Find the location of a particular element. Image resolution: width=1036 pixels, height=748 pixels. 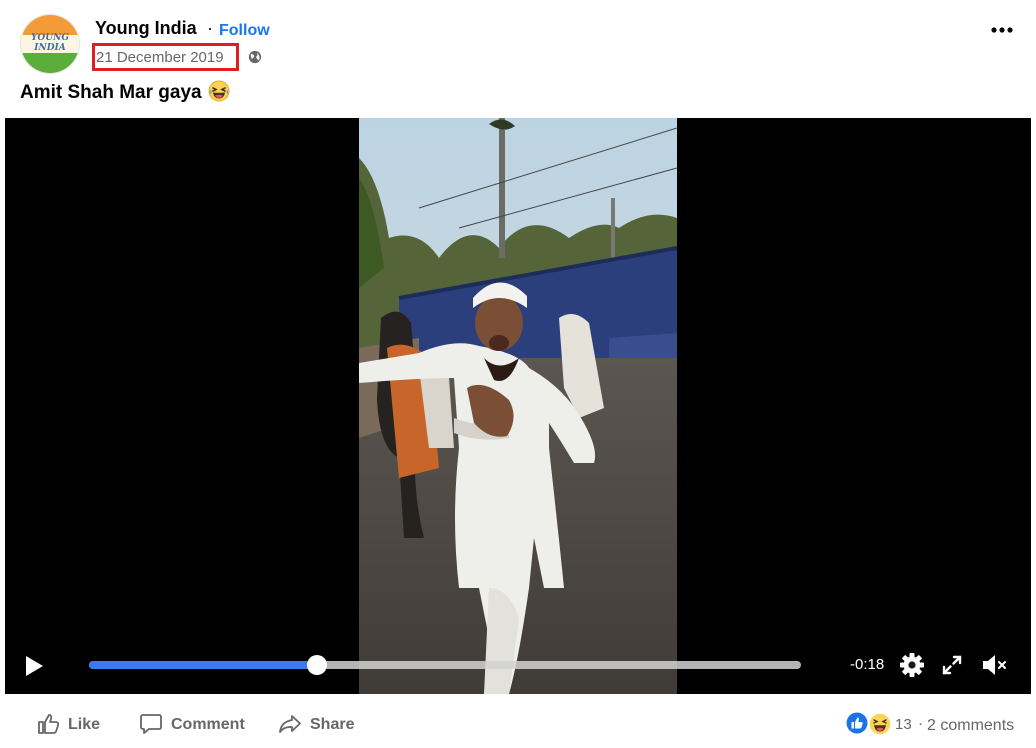

avatar-saffron-stripe is located at coordinates (50, 25).